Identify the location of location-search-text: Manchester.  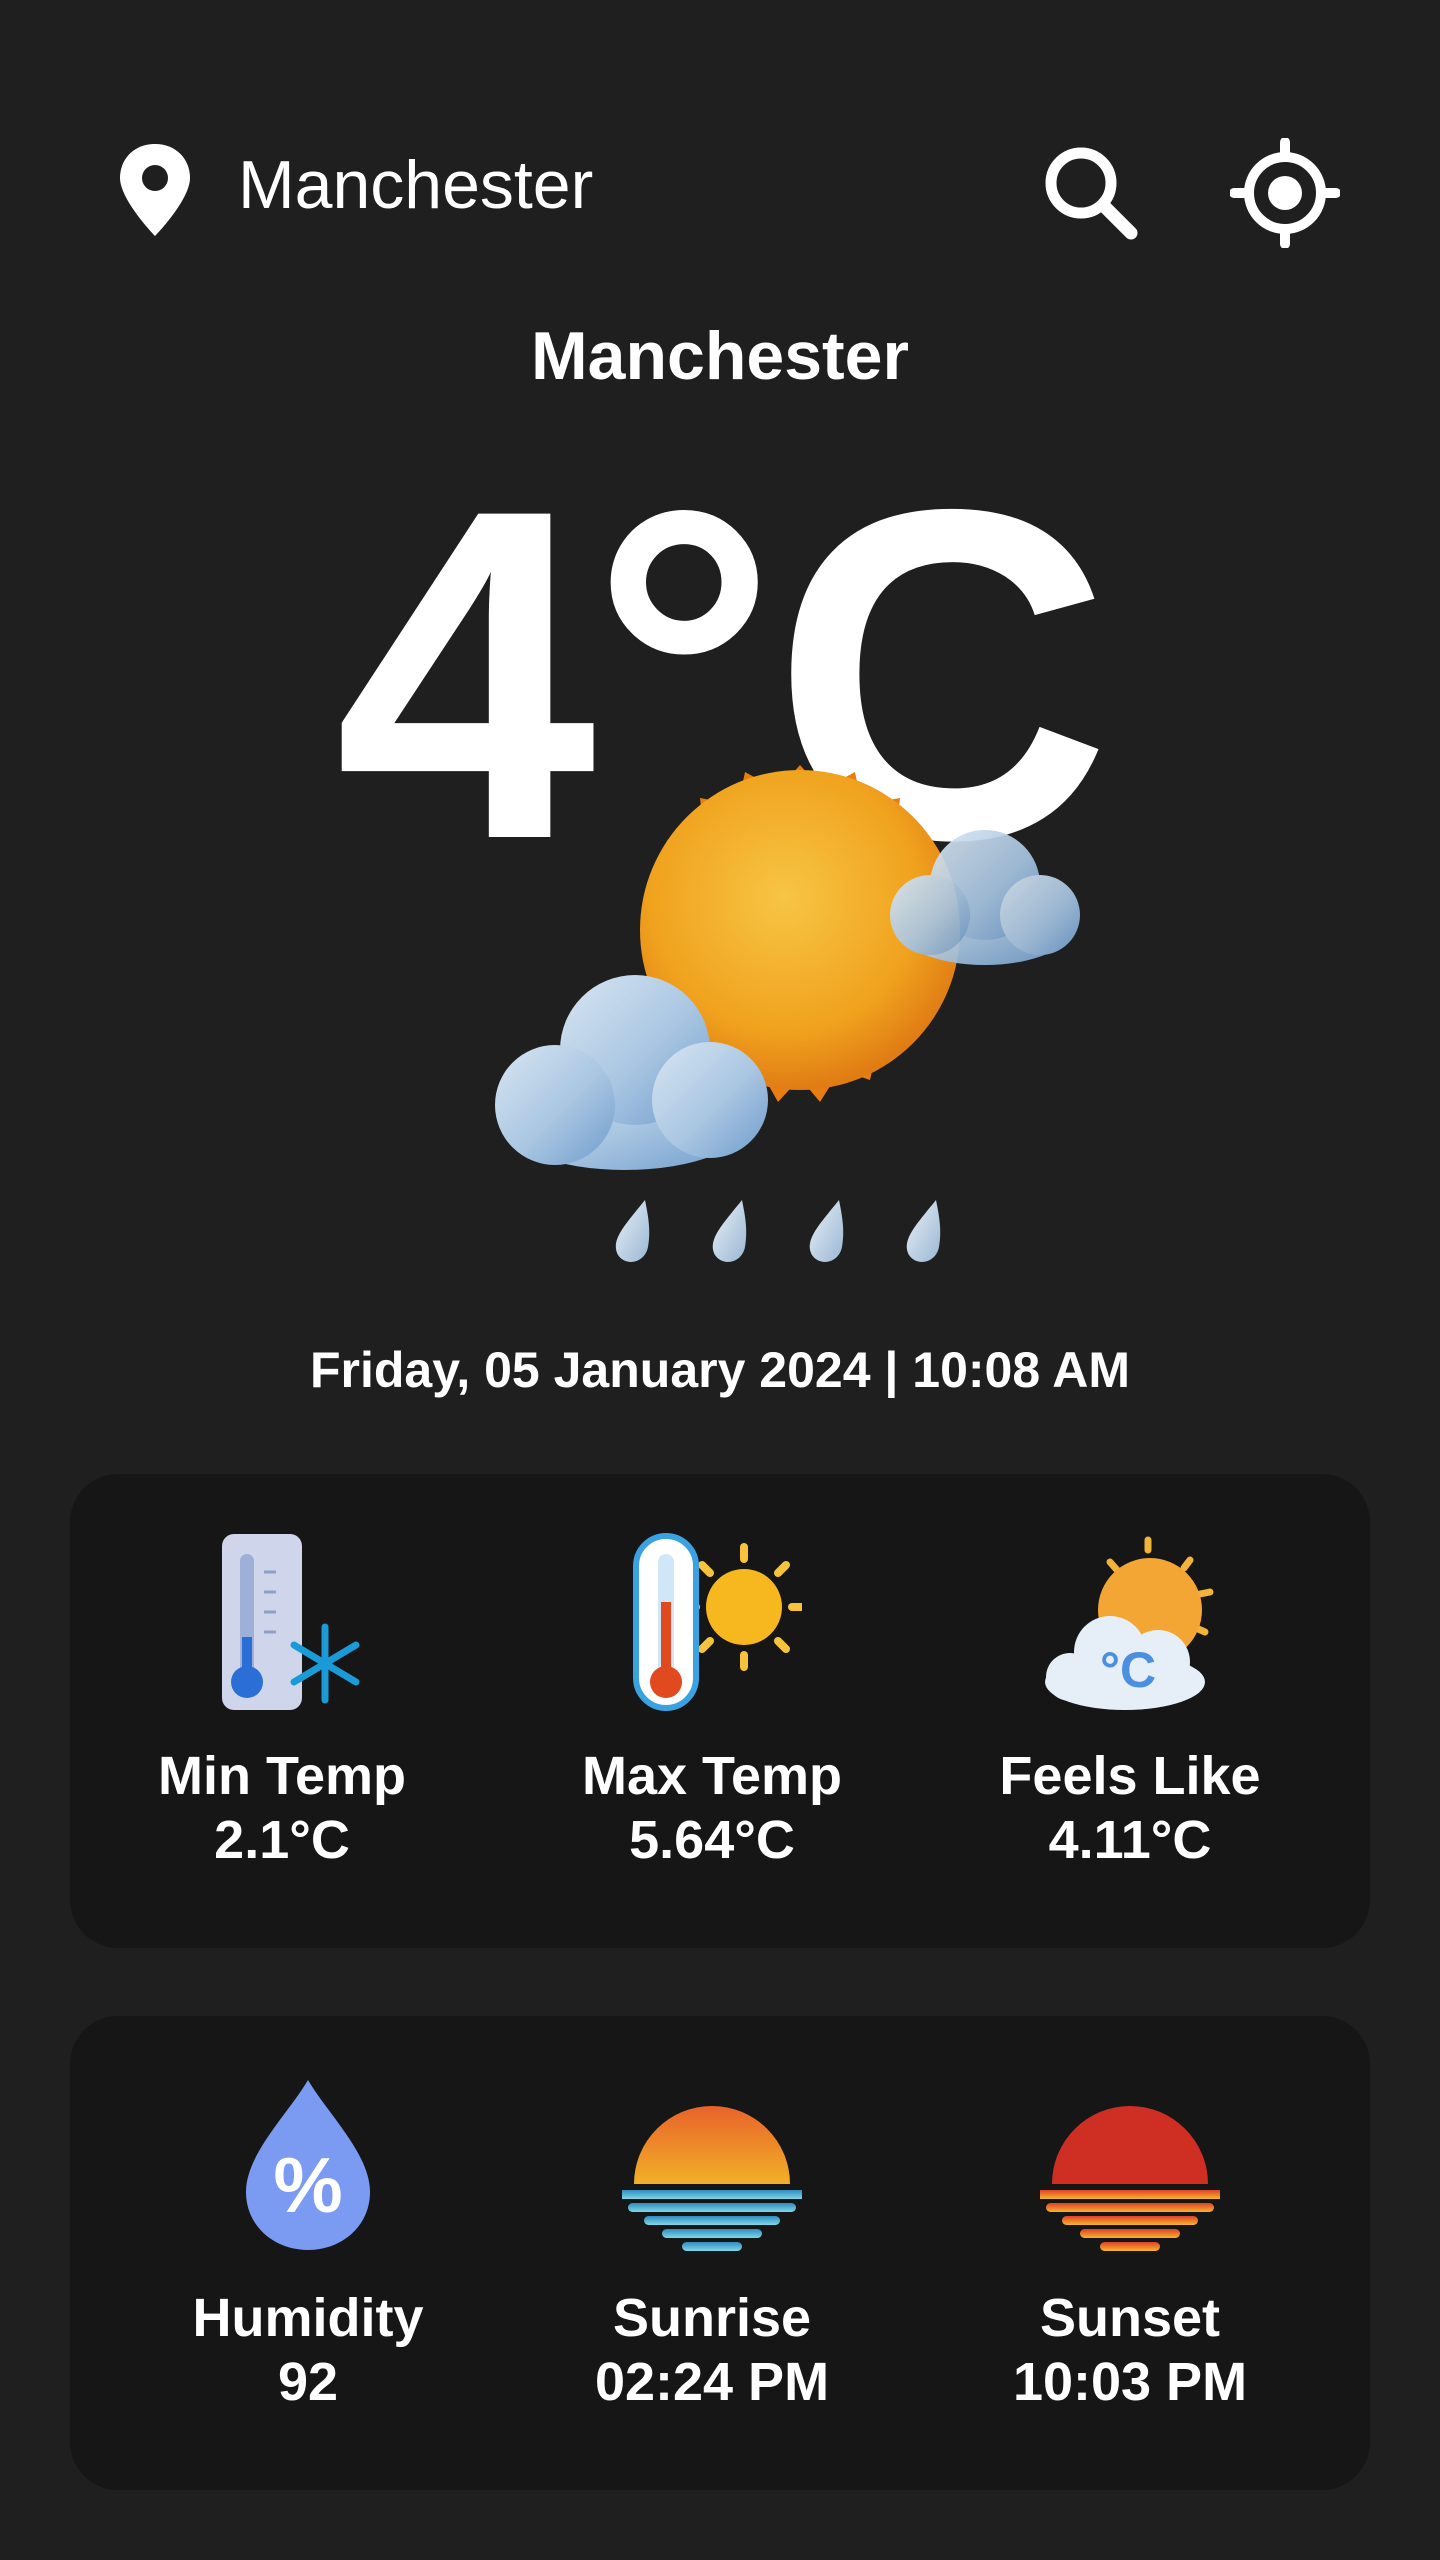
(415, 185).